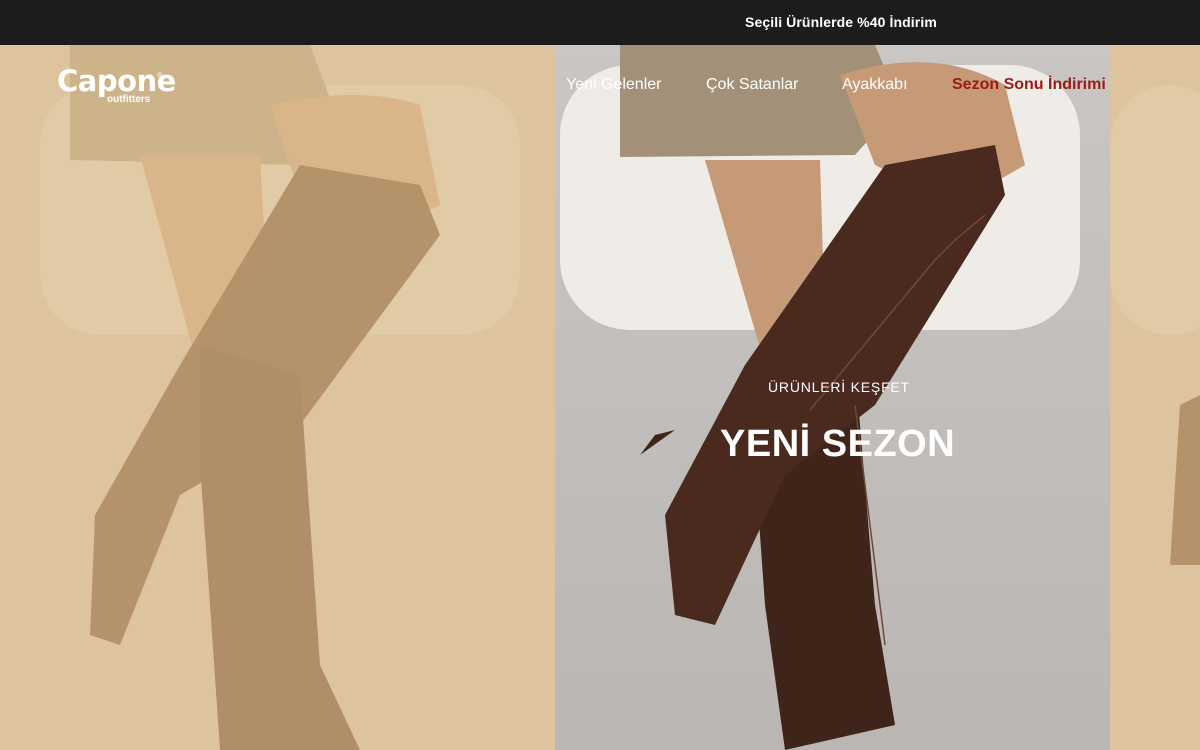 This screenshot has height=750, width=1200. I want to click on brand-logo: Capone outfitters ®, so click(116, 86).